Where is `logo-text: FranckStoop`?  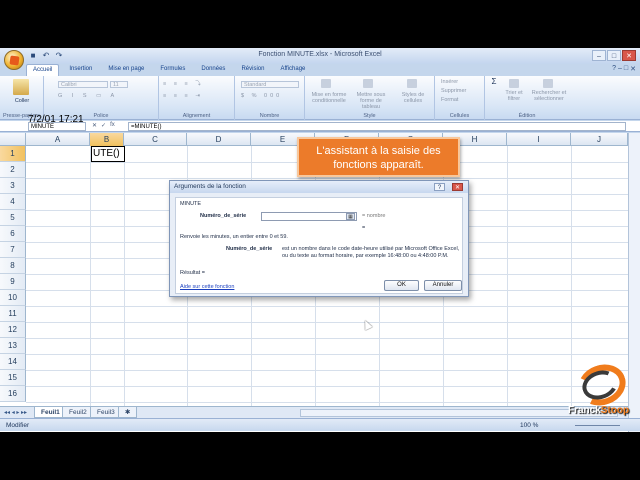
logo-text: FranckStoop is located at coordinates (598, 410).